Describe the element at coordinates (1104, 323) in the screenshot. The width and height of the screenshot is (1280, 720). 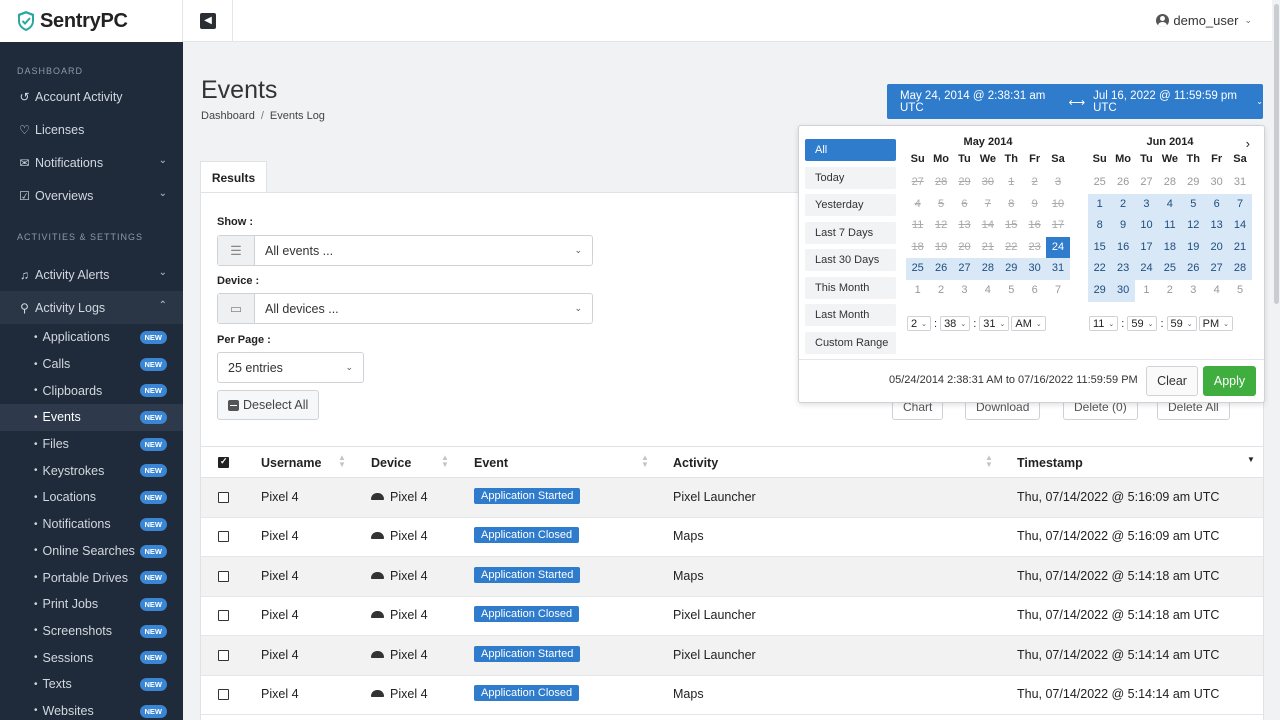
I see `time-select: 11 ⌄` at that location.